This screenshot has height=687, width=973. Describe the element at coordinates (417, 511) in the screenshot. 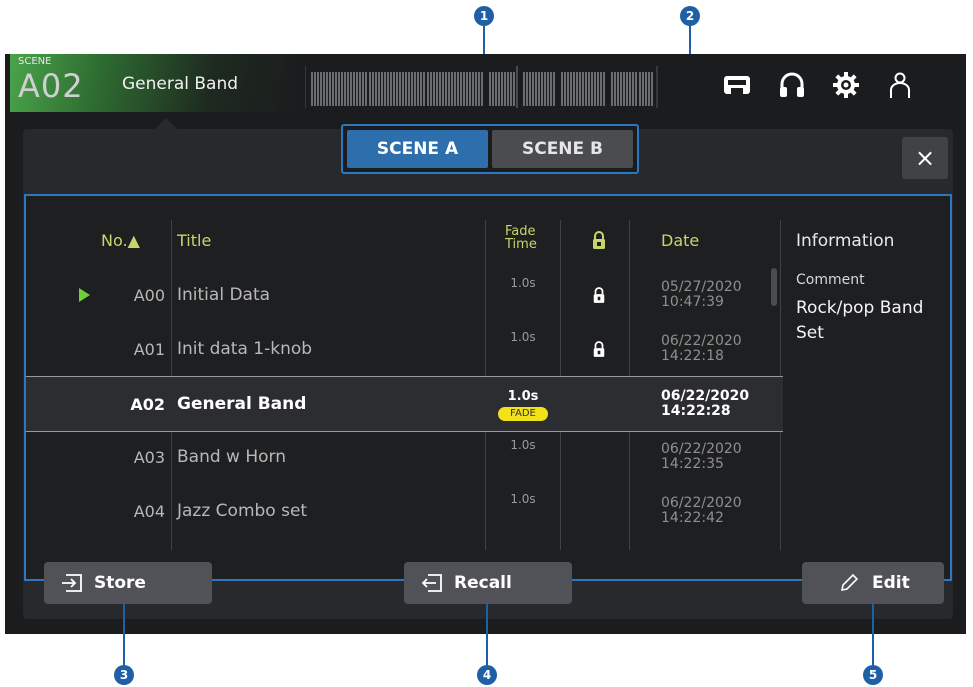

I see `scene-row: A04 Jazz Combo set 1.0s 06/22/2020 14:22:42` at that location.